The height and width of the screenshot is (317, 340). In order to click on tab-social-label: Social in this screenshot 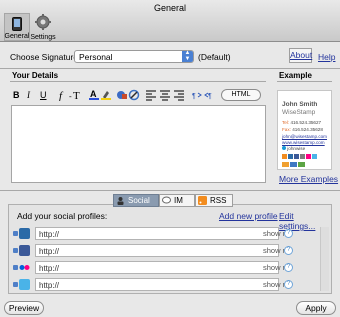, I will do `click(139, 200)`.